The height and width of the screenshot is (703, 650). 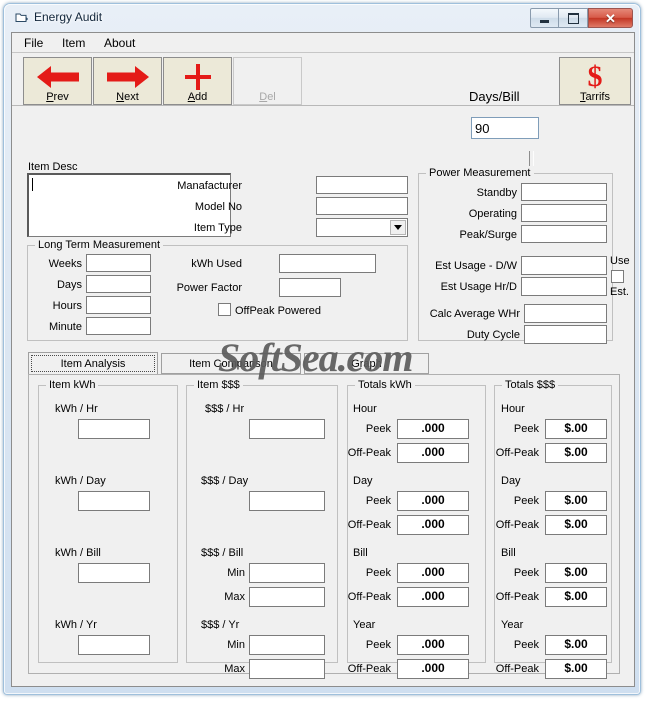 I want to click on maximize-button, so click(x=573, y=18).